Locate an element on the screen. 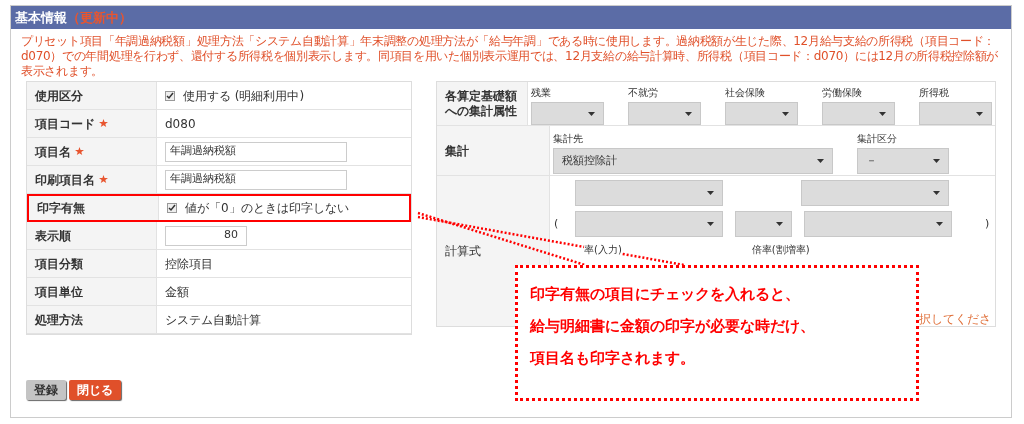  notice-text: プリセット項目「年調過納税額」処理方法「システム自動計算」年末調整の処理方法が「給与年調」である時に使用します。過納税額が生じた際、12月給与支給の所得税（項目コード：d070）での年間処理を行わず、還付する所得税を個別表示します。同項目を用いた個別表示運用では、12月支給の給与計算時、所得税（項目コード：d070）には12月の所得税控除額が表示されます。 is located at coordinates (510, 56).